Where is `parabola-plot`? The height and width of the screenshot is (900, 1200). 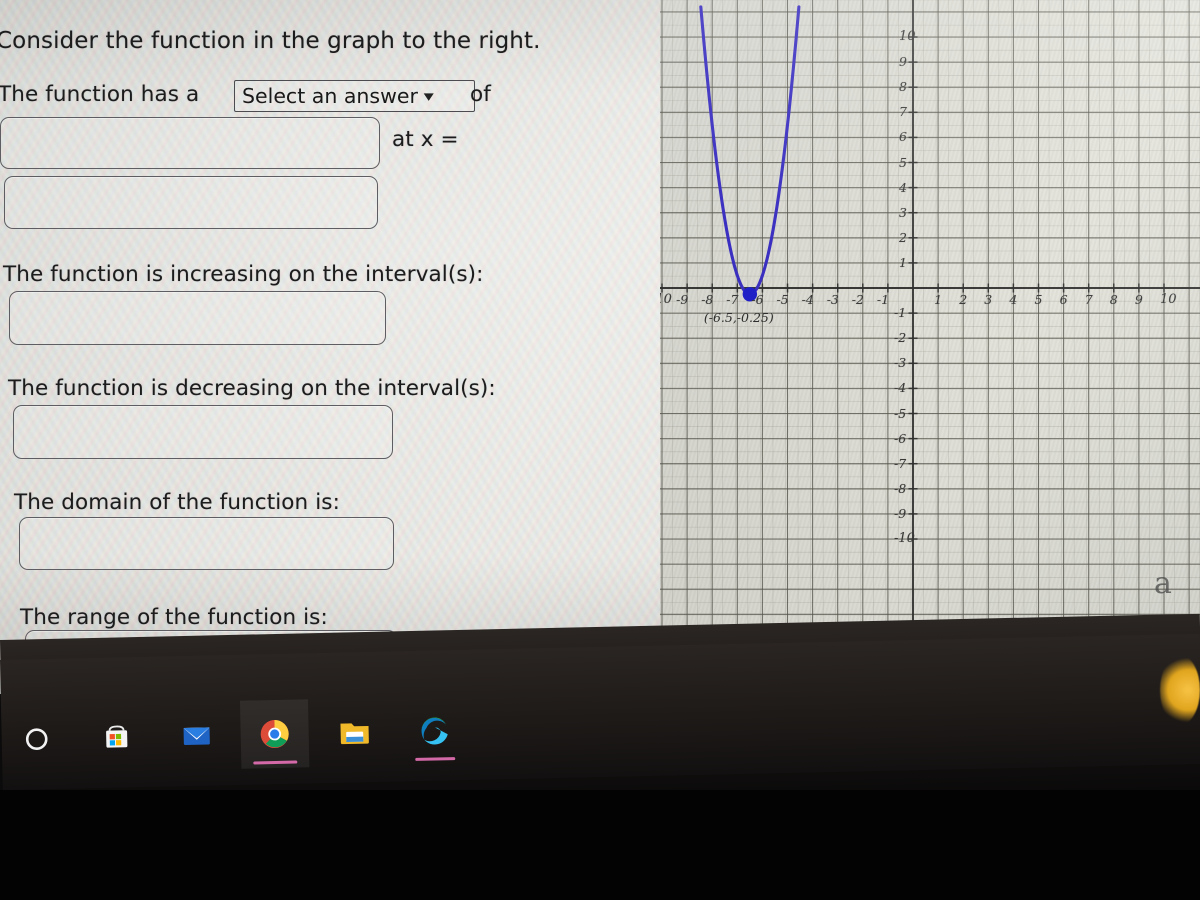
parabola-plot is located at coordinates (750, 153).